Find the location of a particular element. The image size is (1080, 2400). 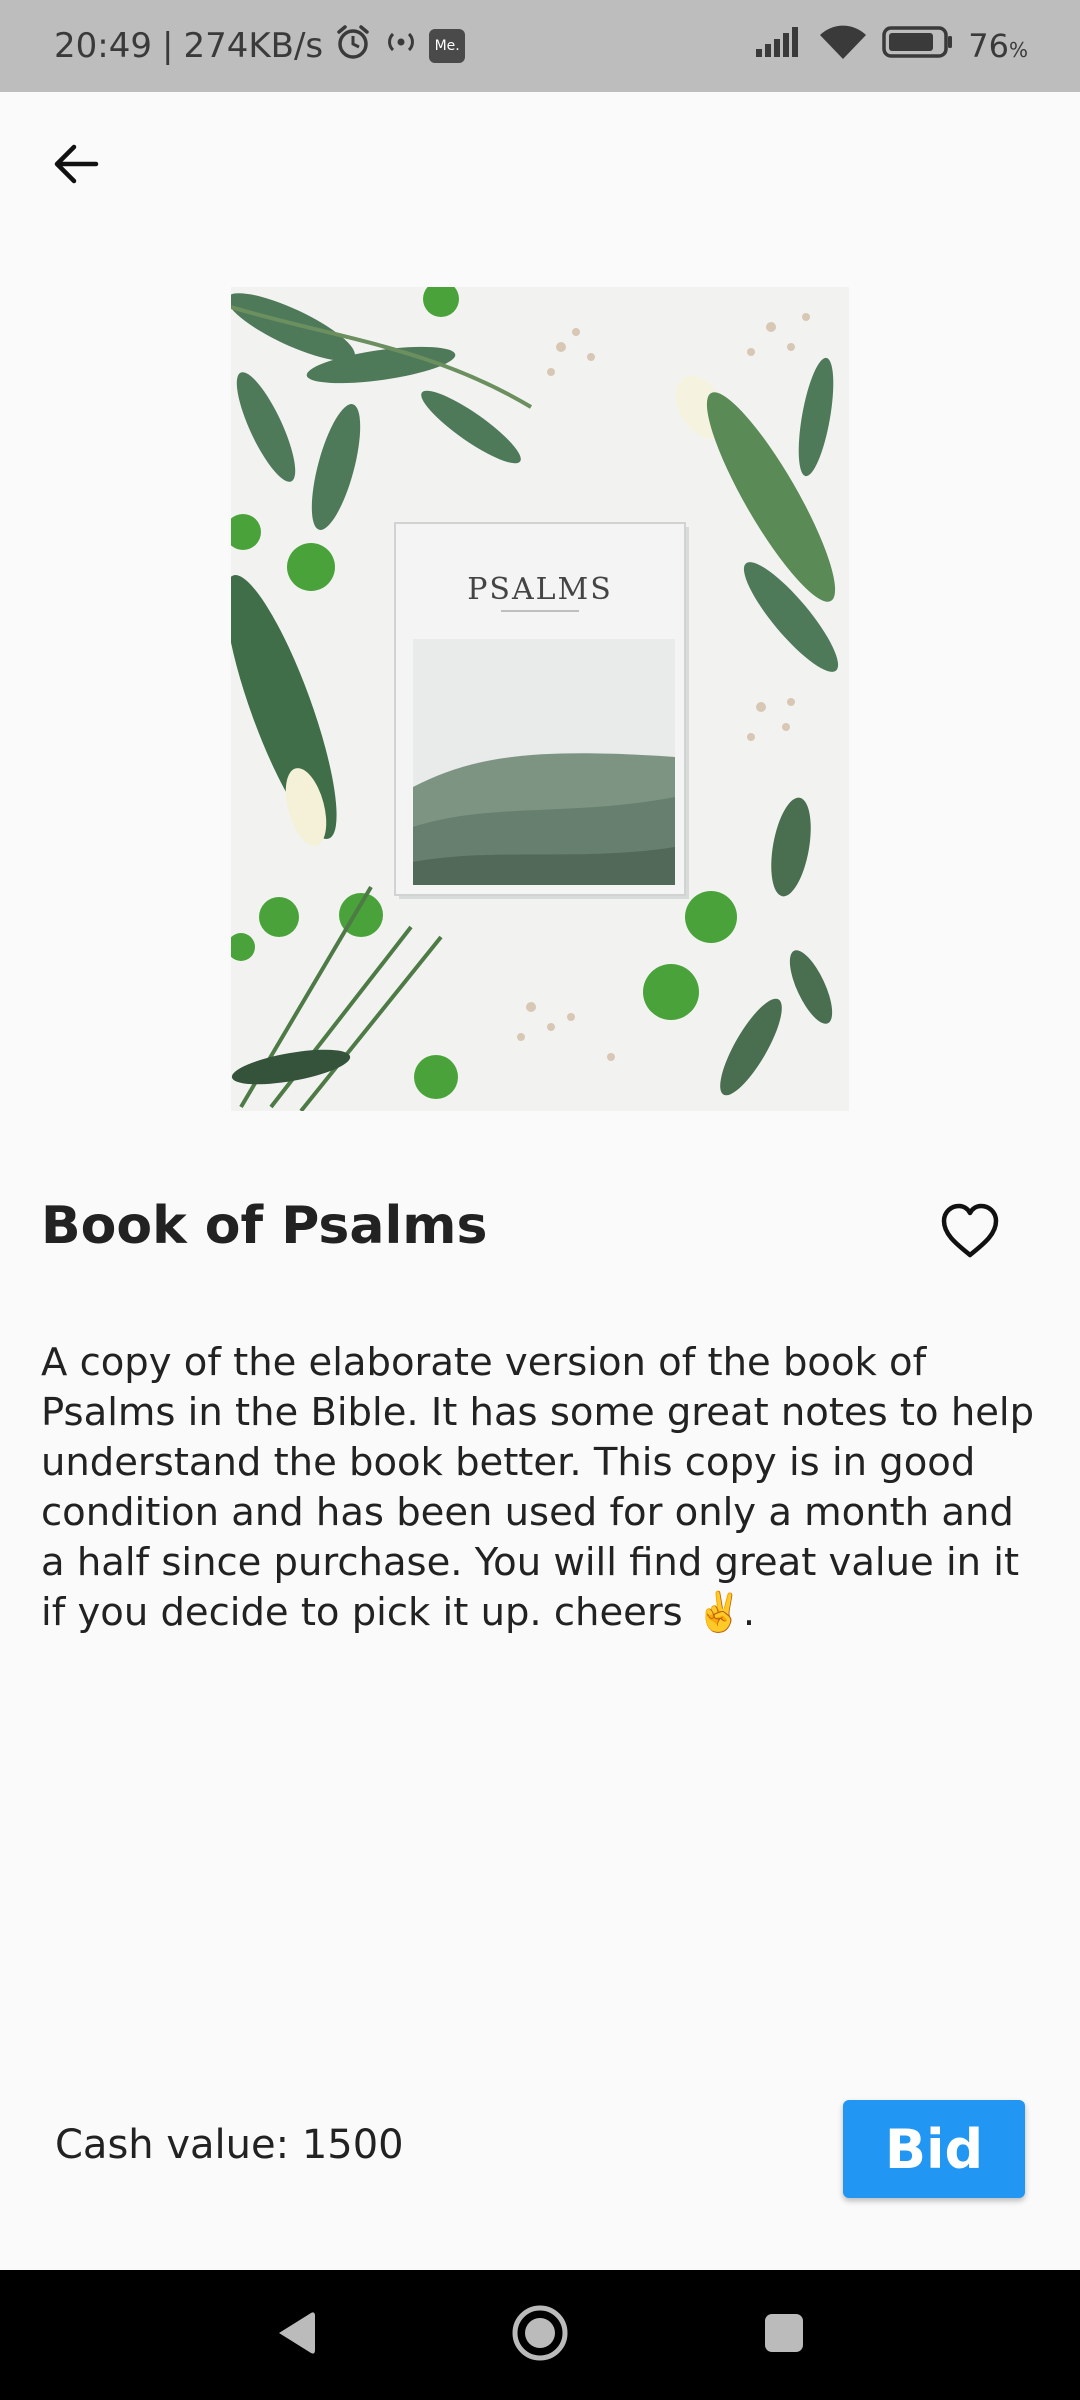

battery-level: 76 is located at coordinates (988, 46).